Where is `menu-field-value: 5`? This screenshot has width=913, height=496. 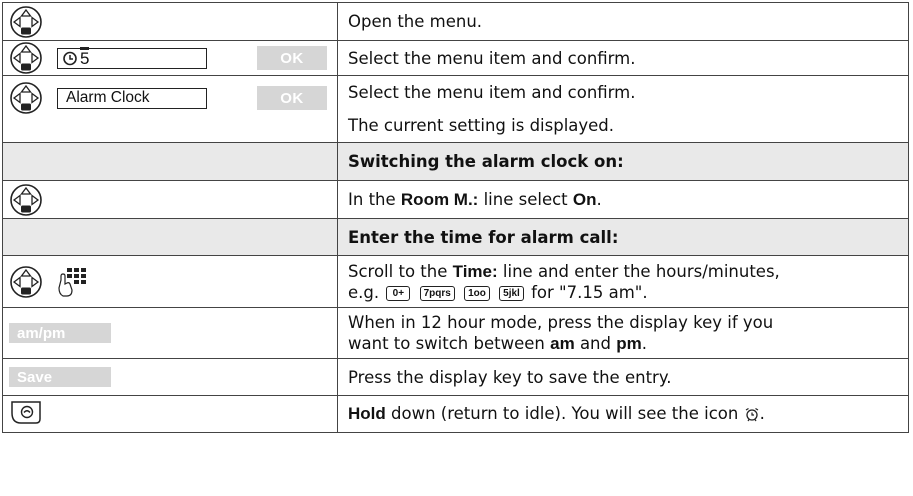
menu-field-value: 5 is located at coordinates (85, 57).